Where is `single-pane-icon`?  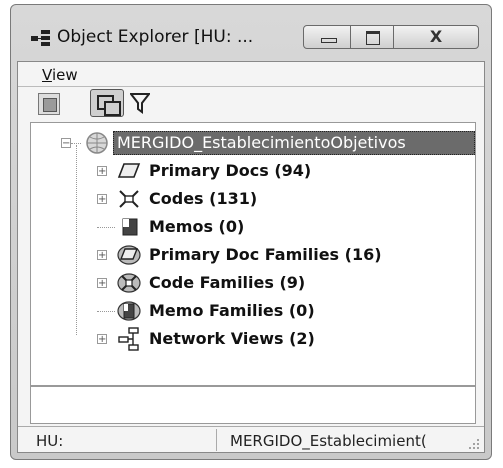
single-pane-icon is located at coordinates (50, 105).